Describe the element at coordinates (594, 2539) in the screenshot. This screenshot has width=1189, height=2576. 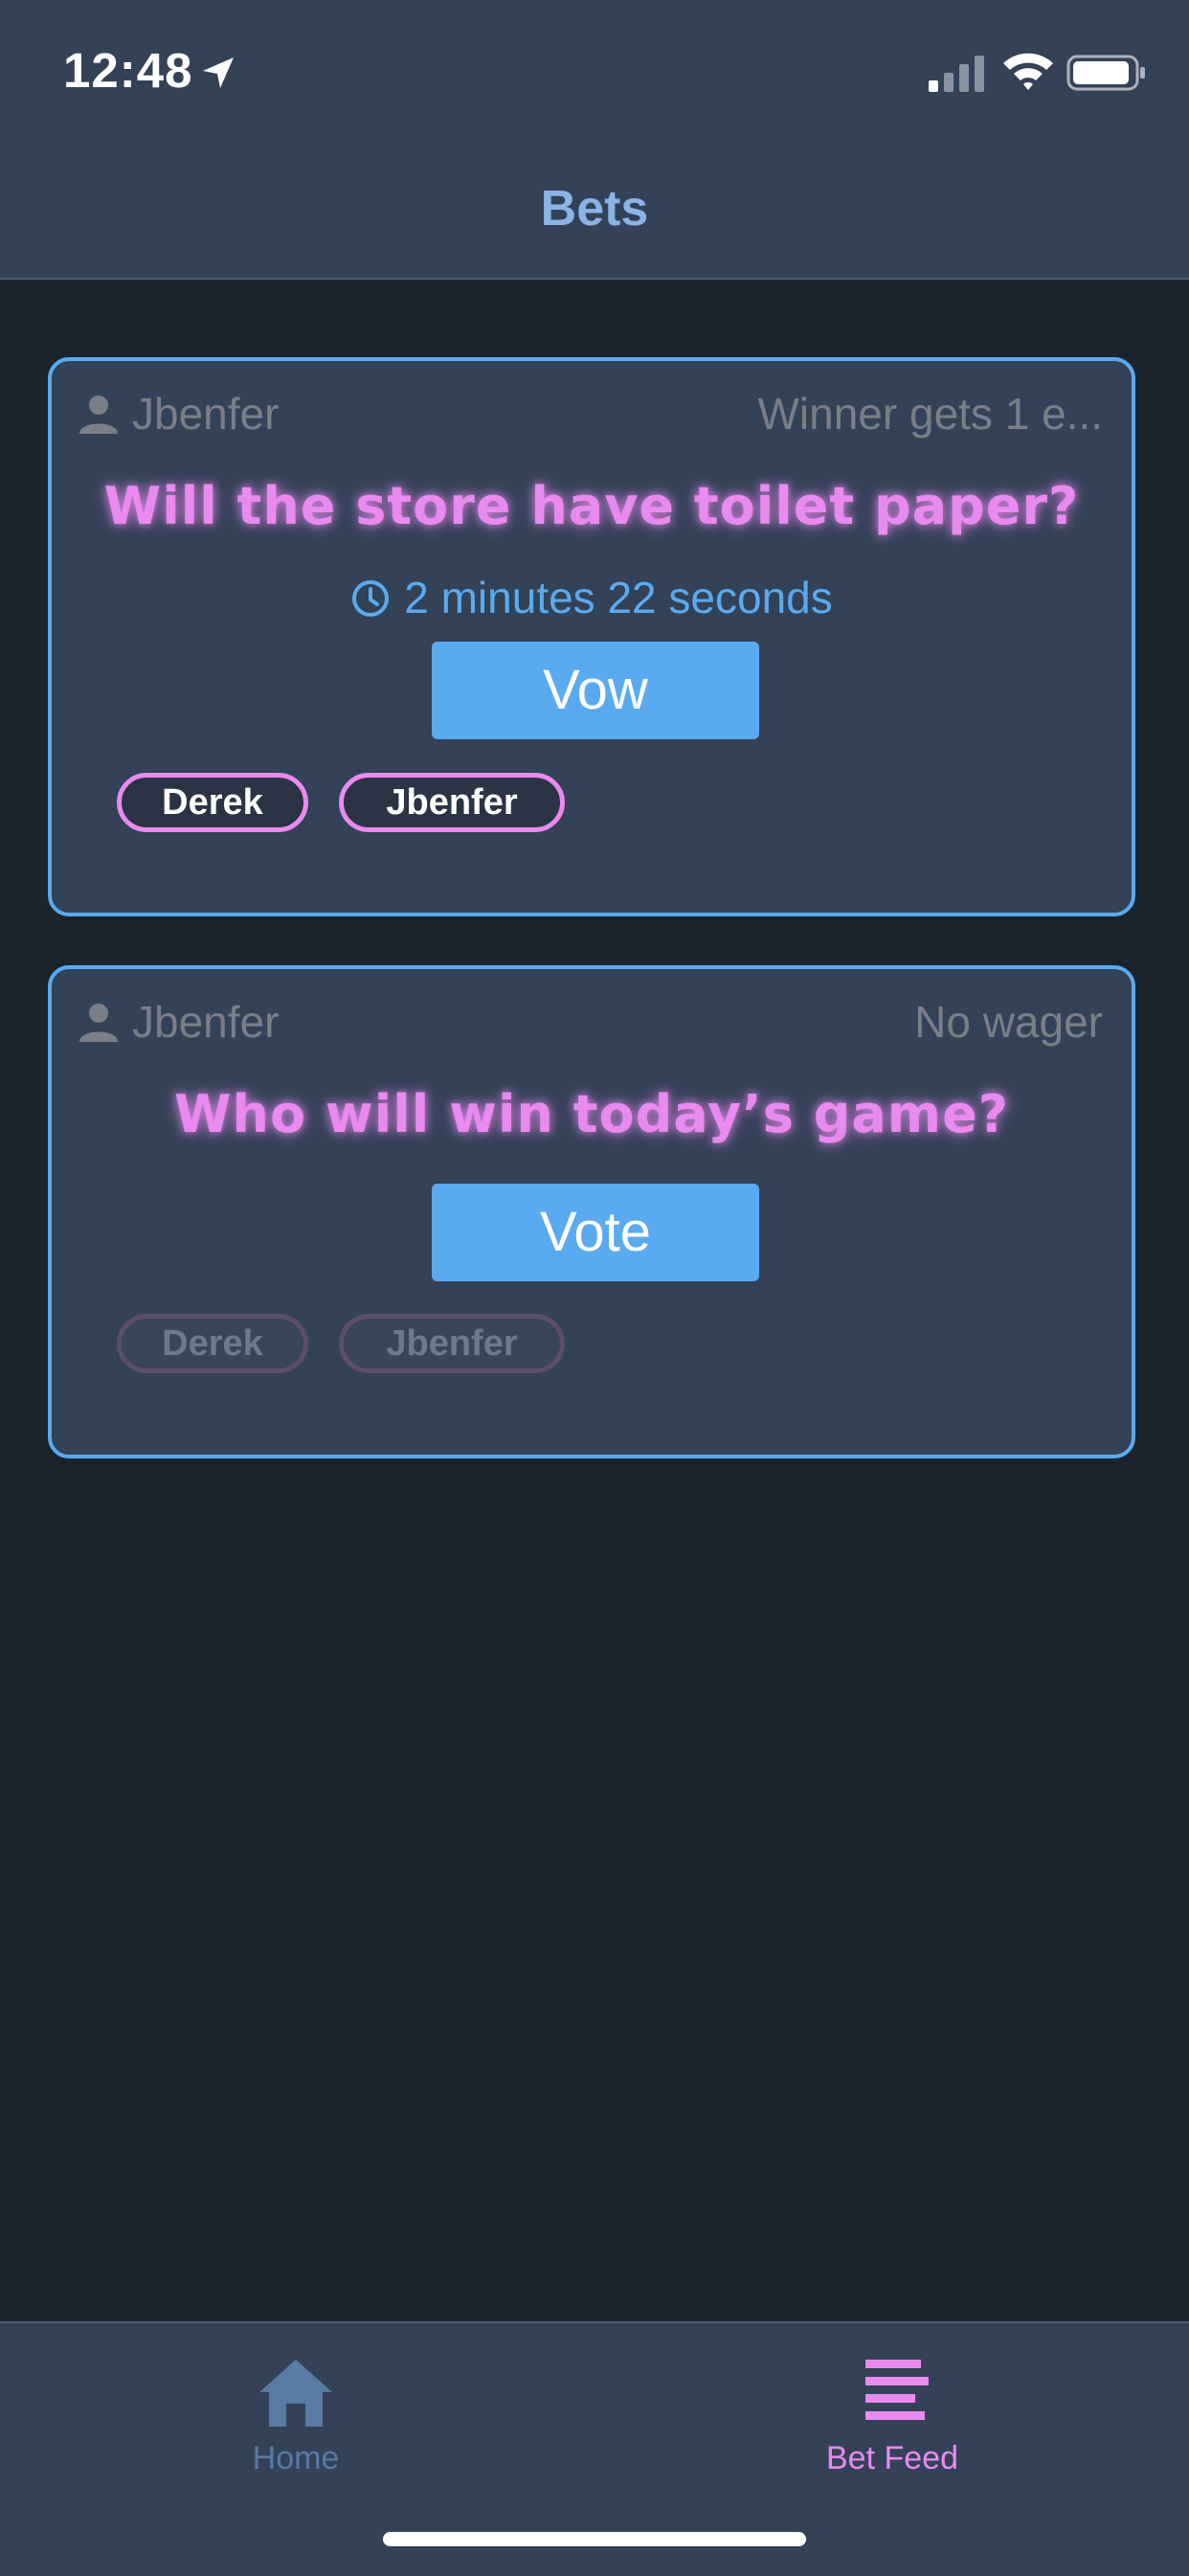
I see `home-indicator` at that location.